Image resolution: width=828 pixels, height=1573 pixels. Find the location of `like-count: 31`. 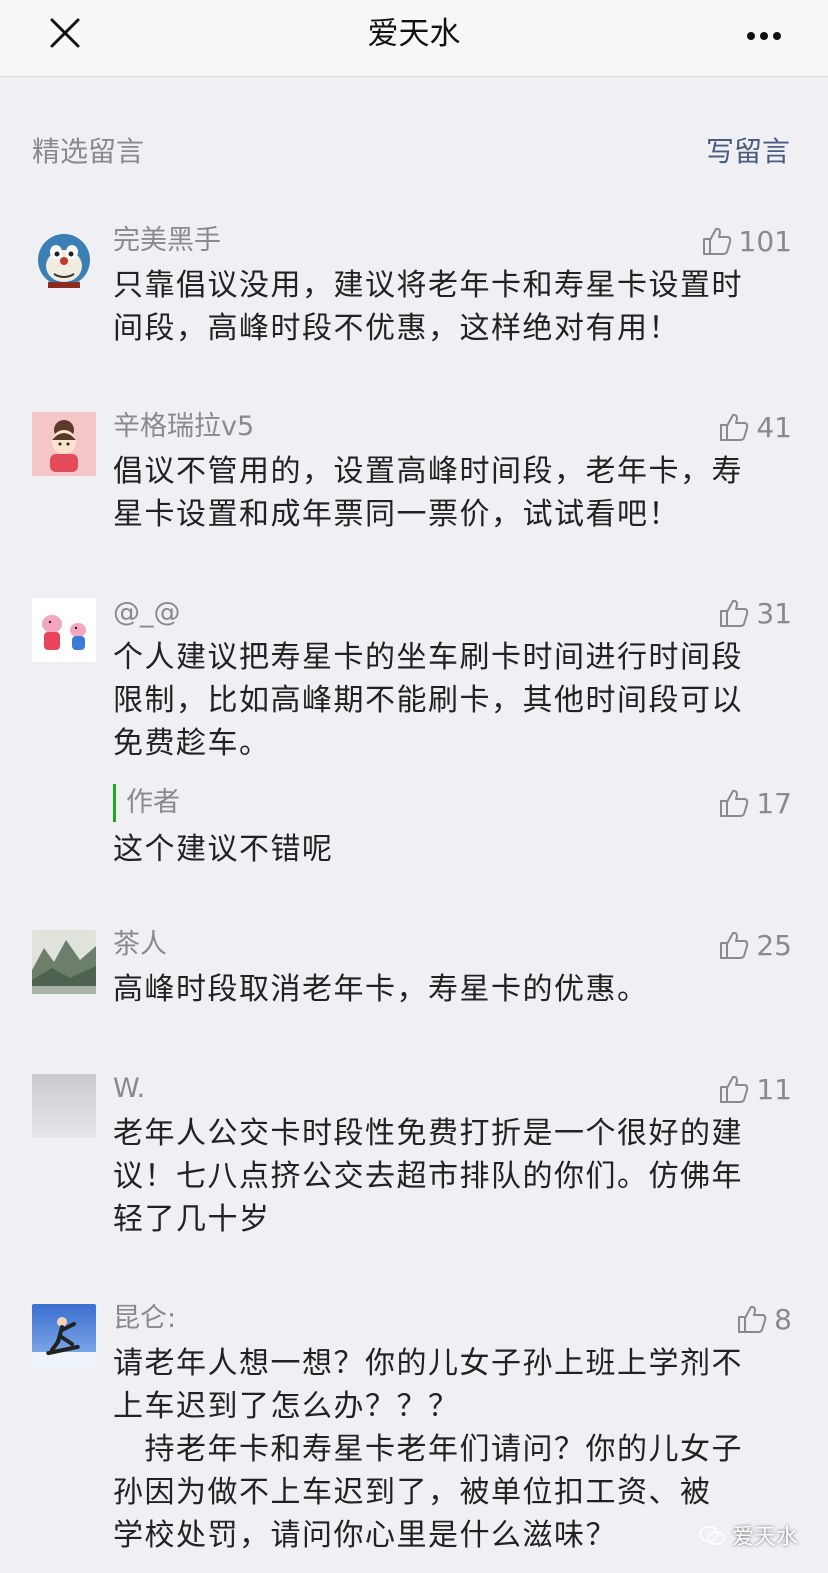

like-count: 31 is located at coordinates (774, 613).